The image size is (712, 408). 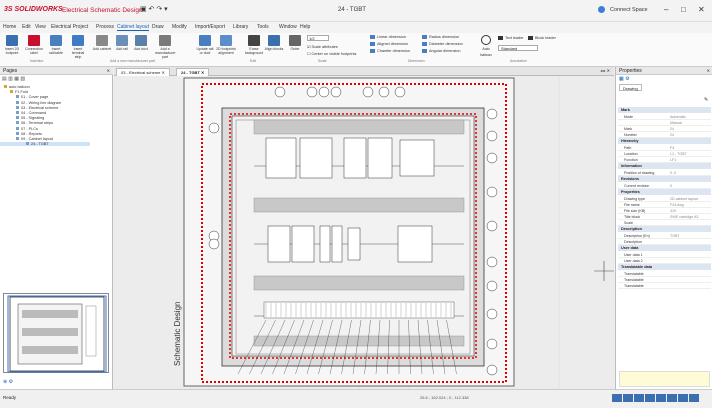 What do you see at coordinates (45, 123) in the screenshot?
I see `tree-item-06-terminal-strips: 06 - Terminal strips` at bounding box center [45, 123].